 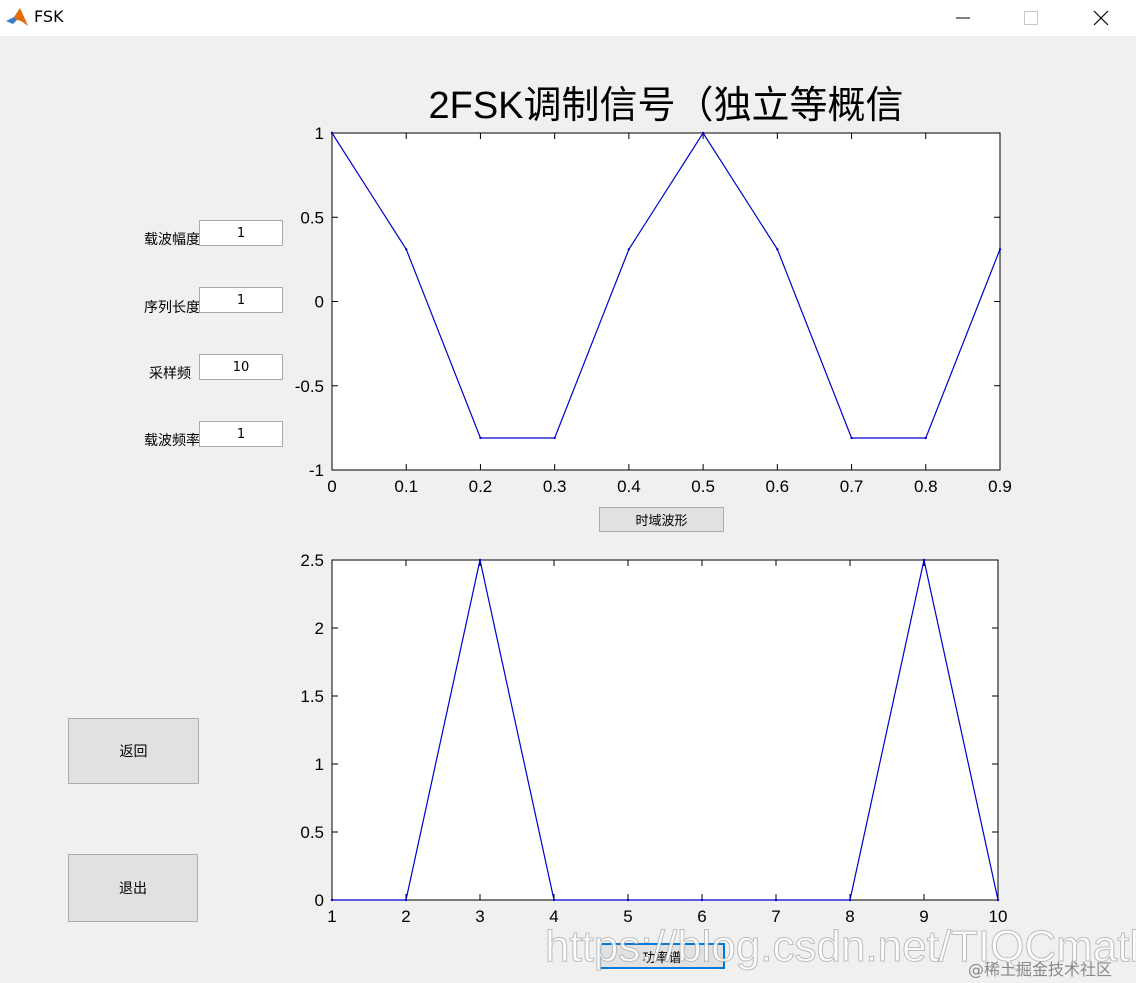 I want to click on spectrum-ytick-label: 0.5, so click(x=312, y=832).